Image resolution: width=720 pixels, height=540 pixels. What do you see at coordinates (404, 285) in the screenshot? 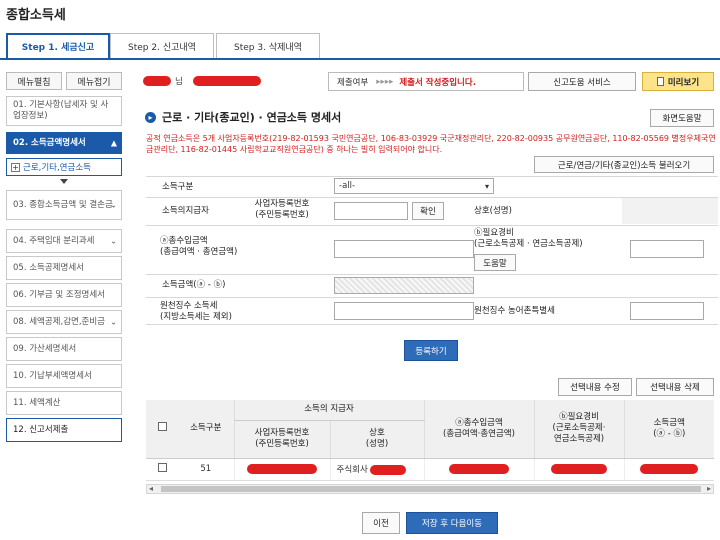
I see `income-amount-field` at bounding box center [404, 285].